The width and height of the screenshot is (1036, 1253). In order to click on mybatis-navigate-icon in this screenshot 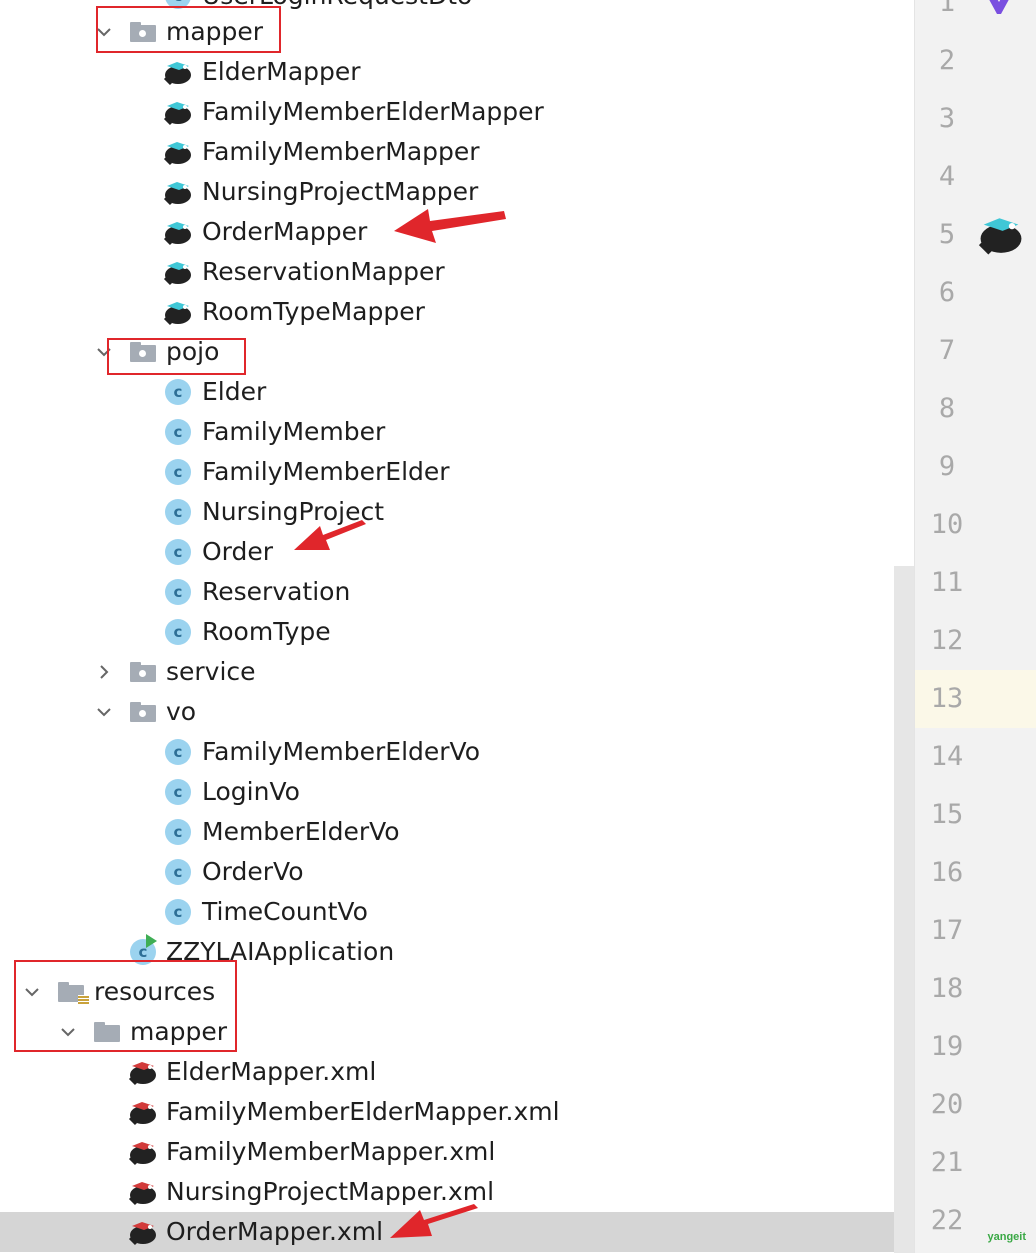, I will do `click(1001, 234)`.